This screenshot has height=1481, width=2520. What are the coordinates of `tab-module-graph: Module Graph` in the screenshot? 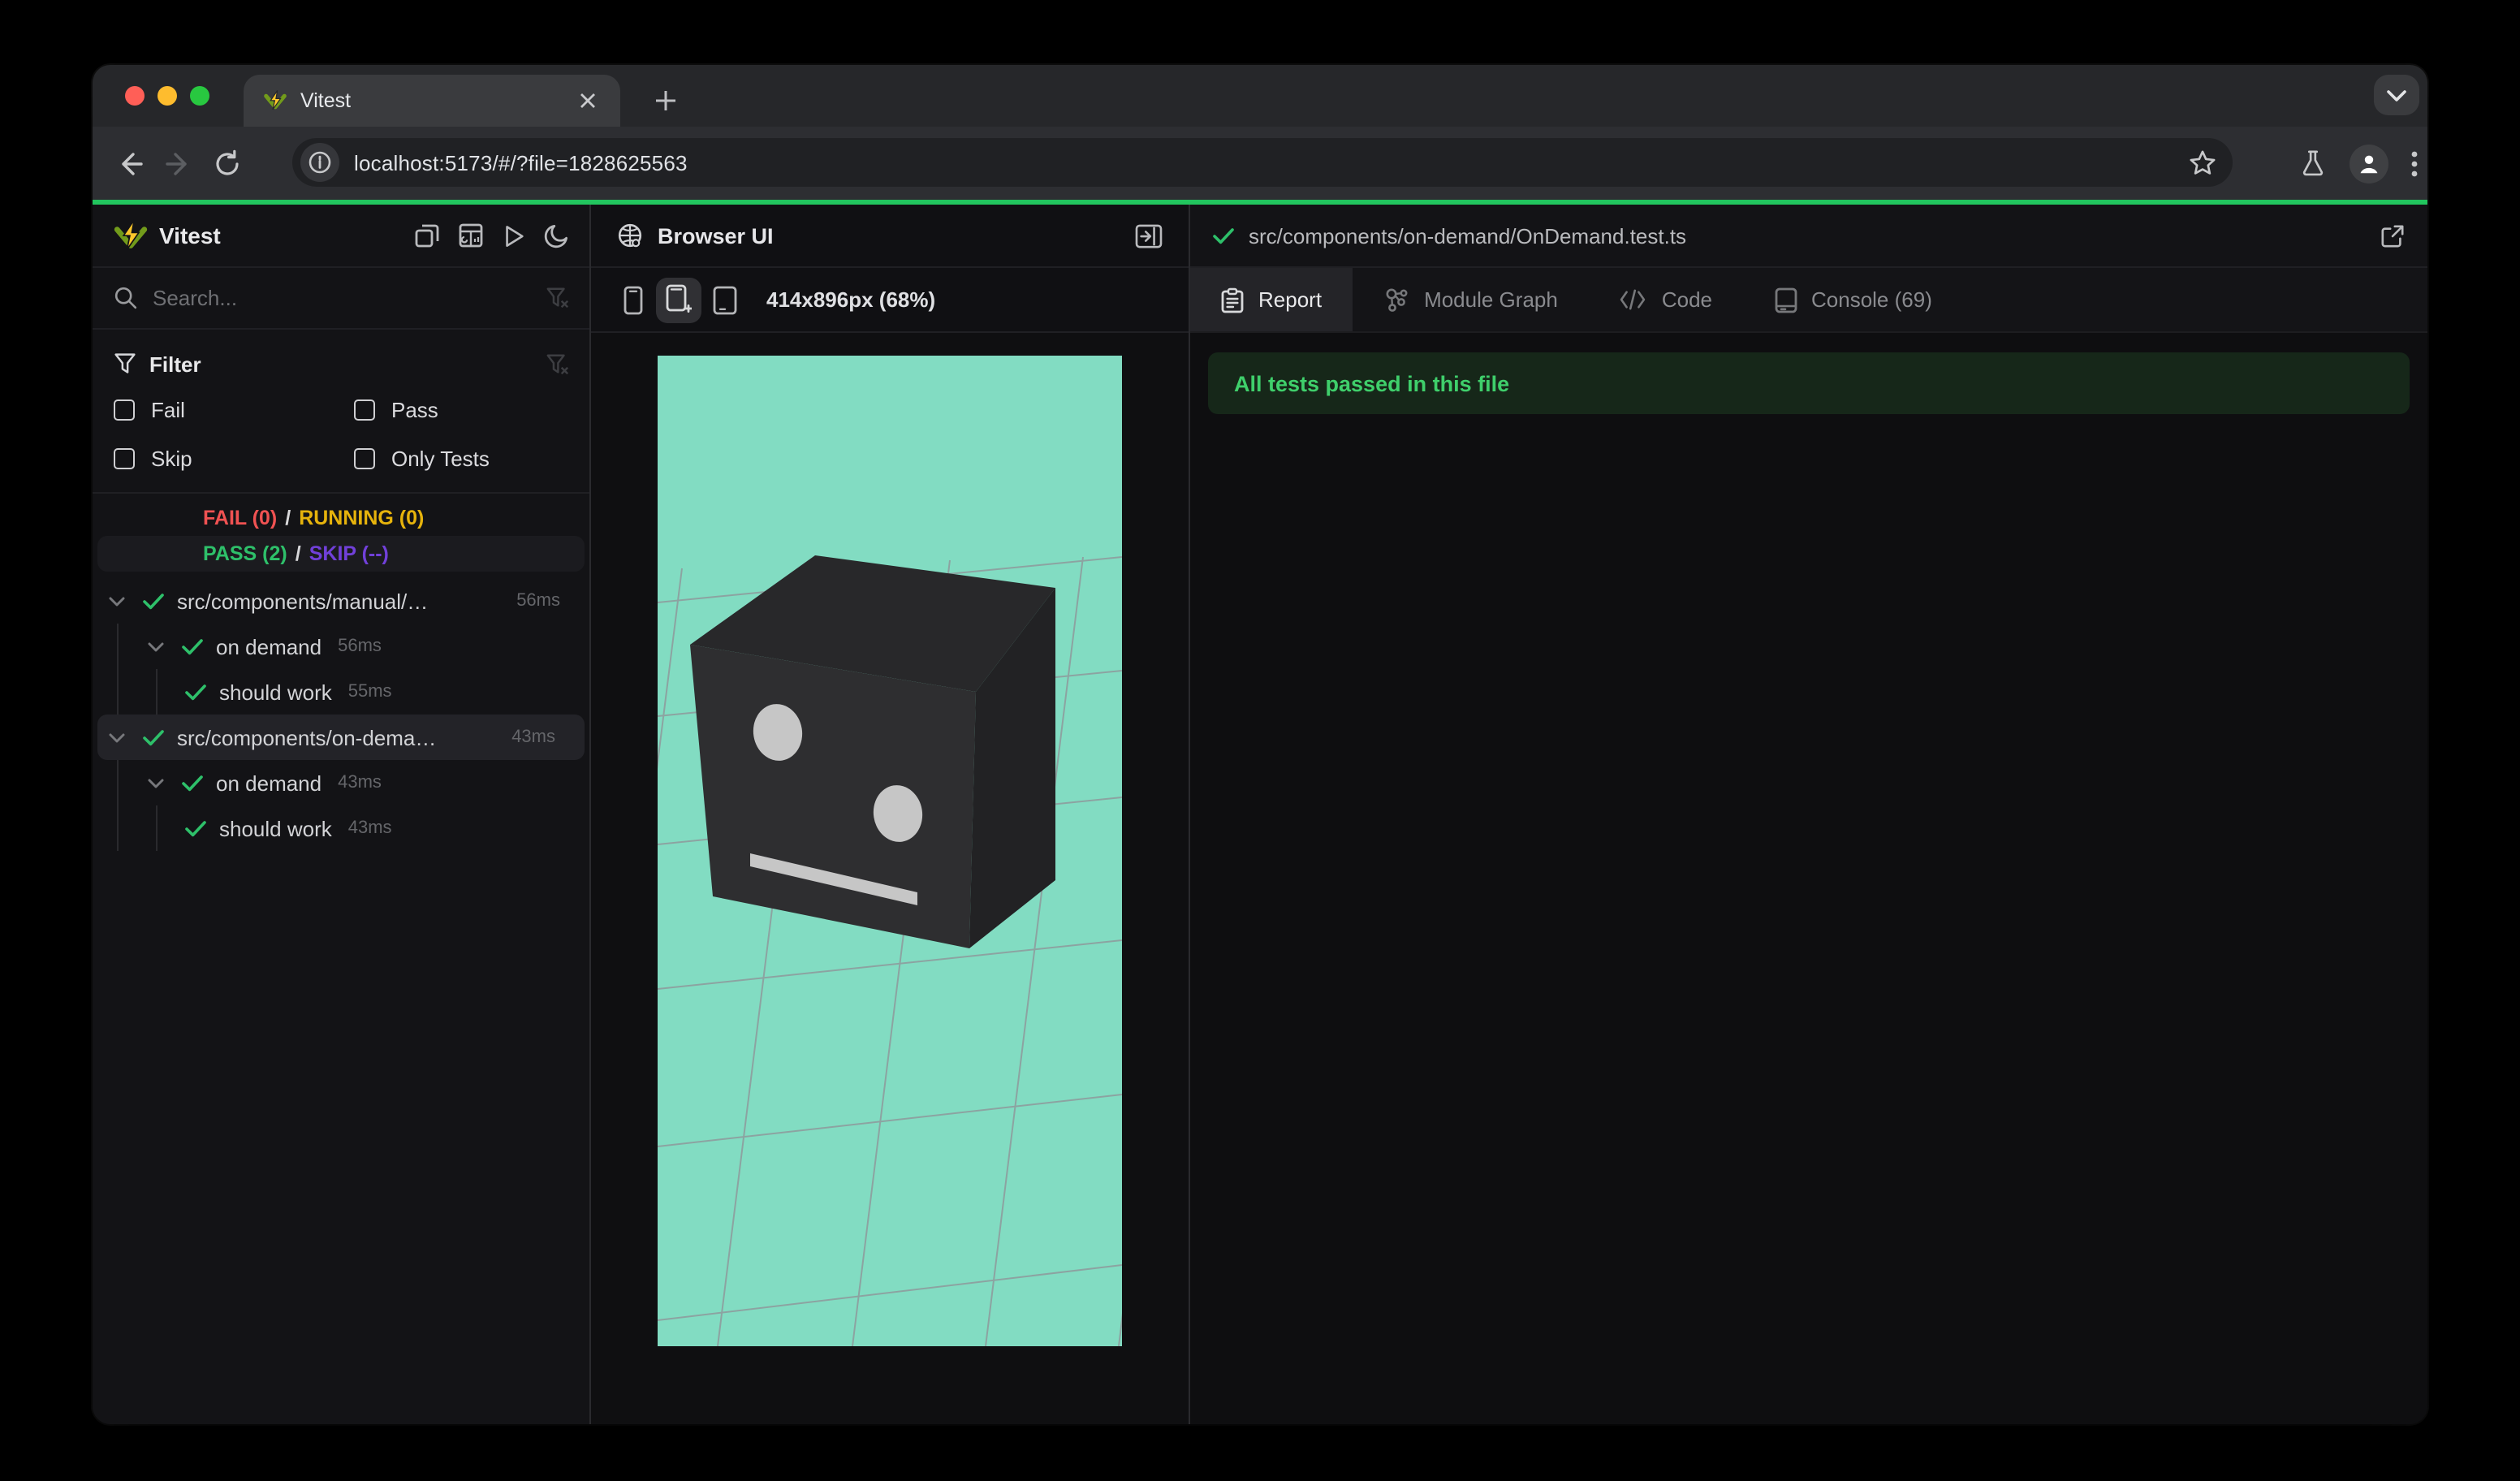 It's located at (1471, 299).